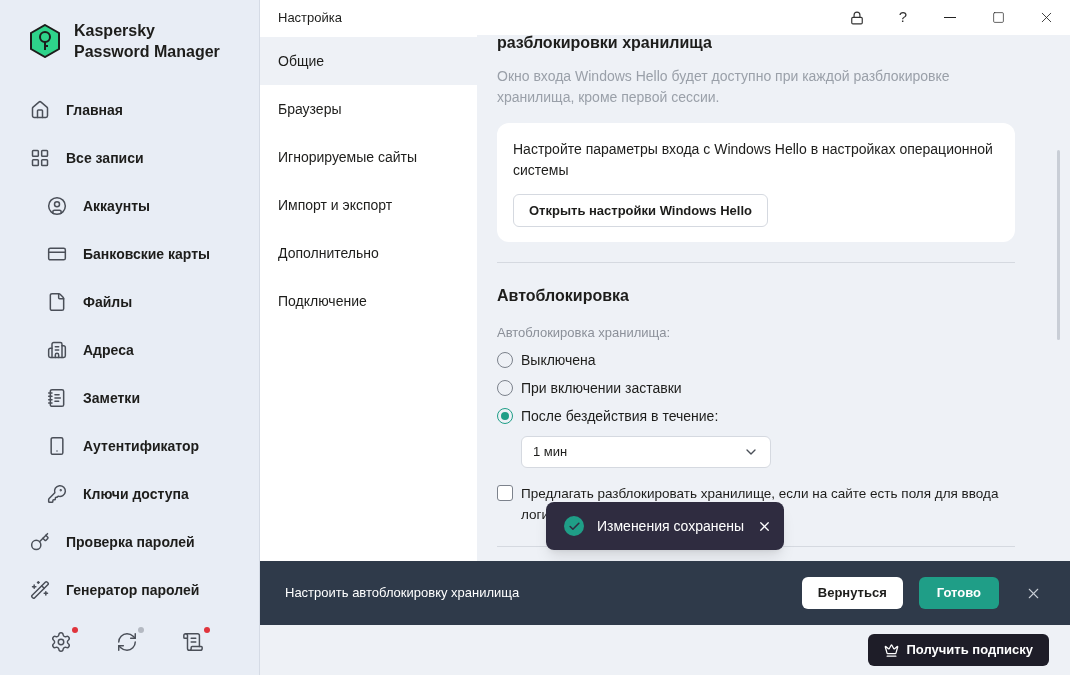 This screenshot has width=1070, height=675. Describe the element at coordinates (998, 17) in the screenshot. I see `maximize-icon` at that location.